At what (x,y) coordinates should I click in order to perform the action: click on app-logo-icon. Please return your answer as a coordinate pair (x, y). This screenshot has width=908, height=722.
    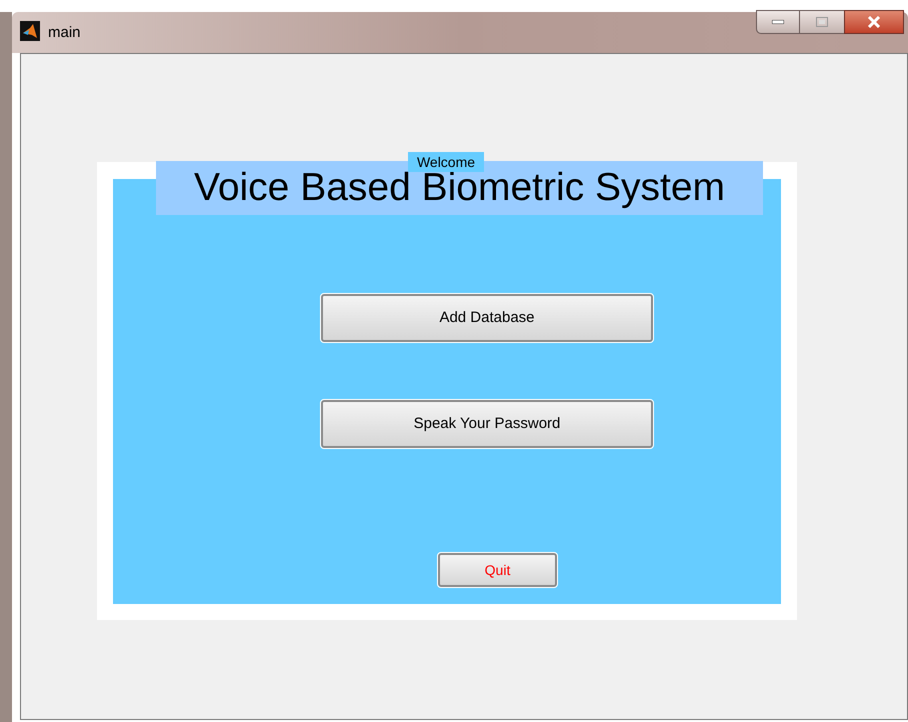
    Looking at the image, I should click on (30, 31).